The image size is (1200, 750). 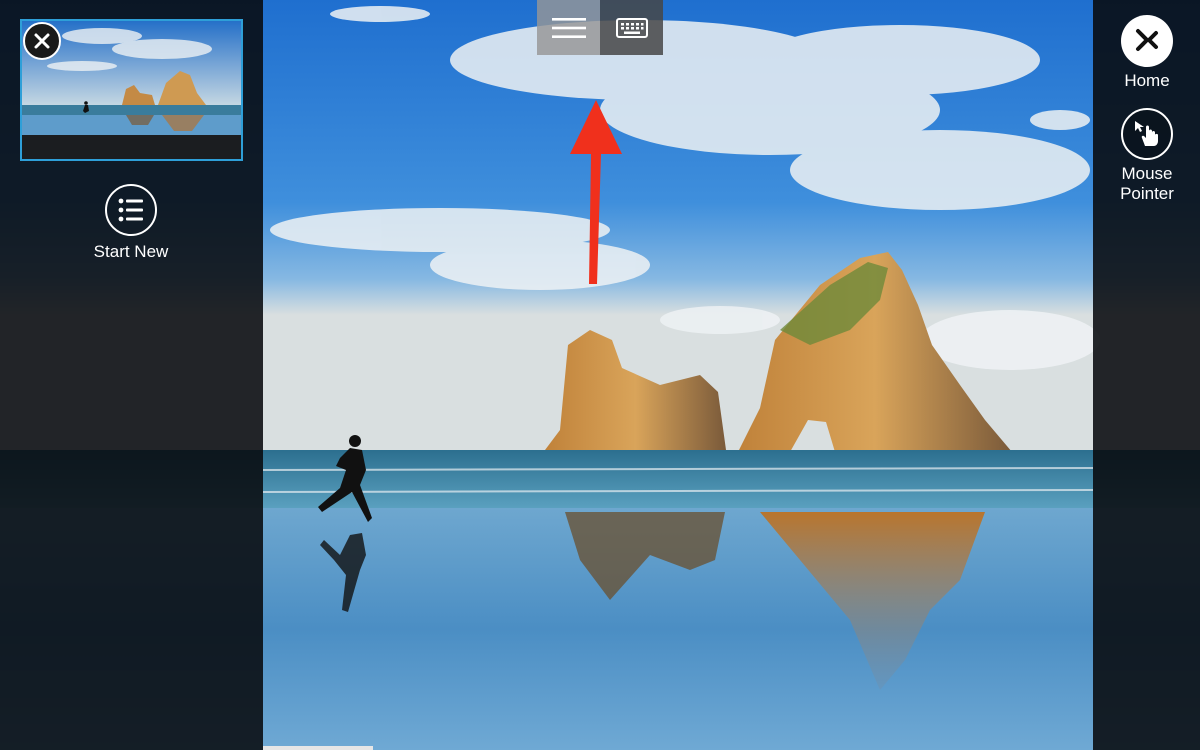 I want to click on keyboard-button, so click(x=631, y=27).